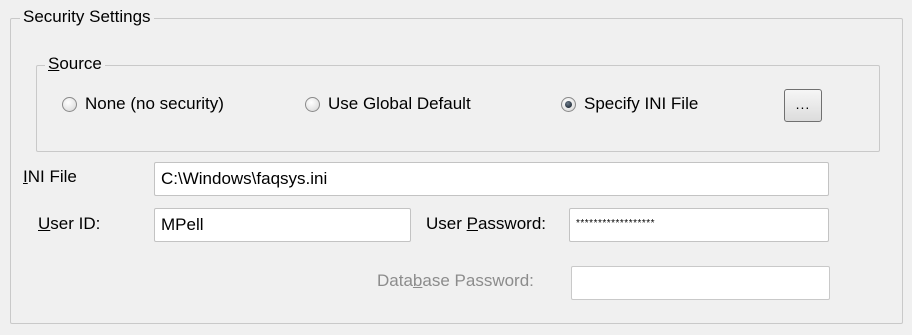  What do you see at coordinates (312, 104) in the screenshot?
I see `radio-use-global-default-indicator` at bounding box center [312, 104].